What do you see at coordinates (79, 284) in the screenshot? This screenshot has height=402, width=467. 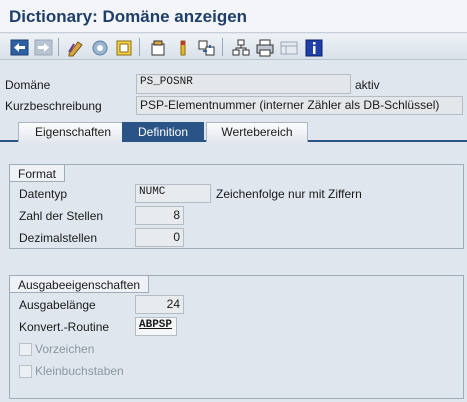 I see `output-properties-title: Ausgabeeigenschaften` at bounding box center [79, 284].